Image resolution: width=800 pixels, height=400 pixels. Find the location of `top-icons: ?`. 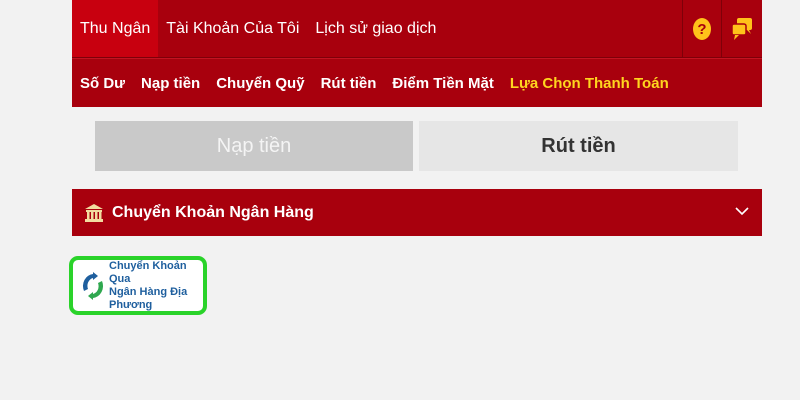

top-icons: ? is located at coordinates (722, 28).